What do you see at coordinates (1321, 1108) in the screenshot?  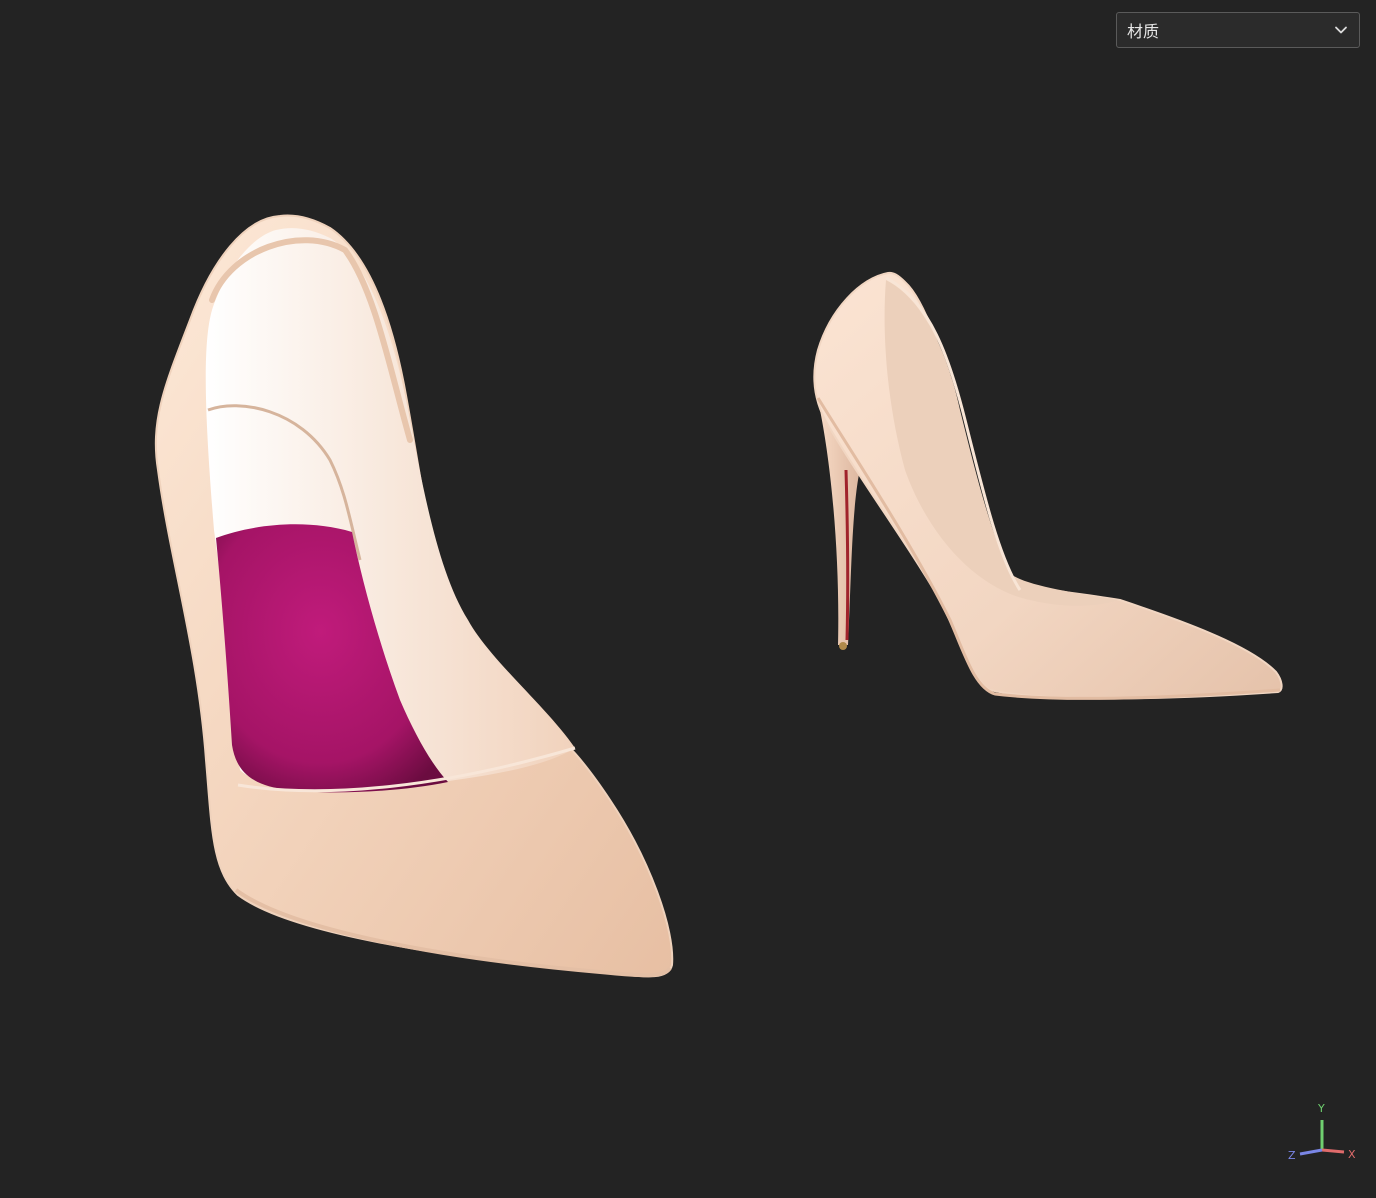 I see `y-axis-label: Y` at bounding box center [1321, 1108].